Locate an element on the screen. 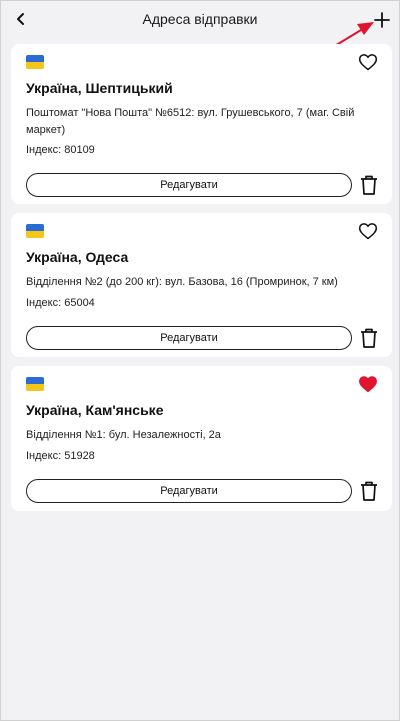  address-city: Україна, Одеса is located at coordinates (77, 257).